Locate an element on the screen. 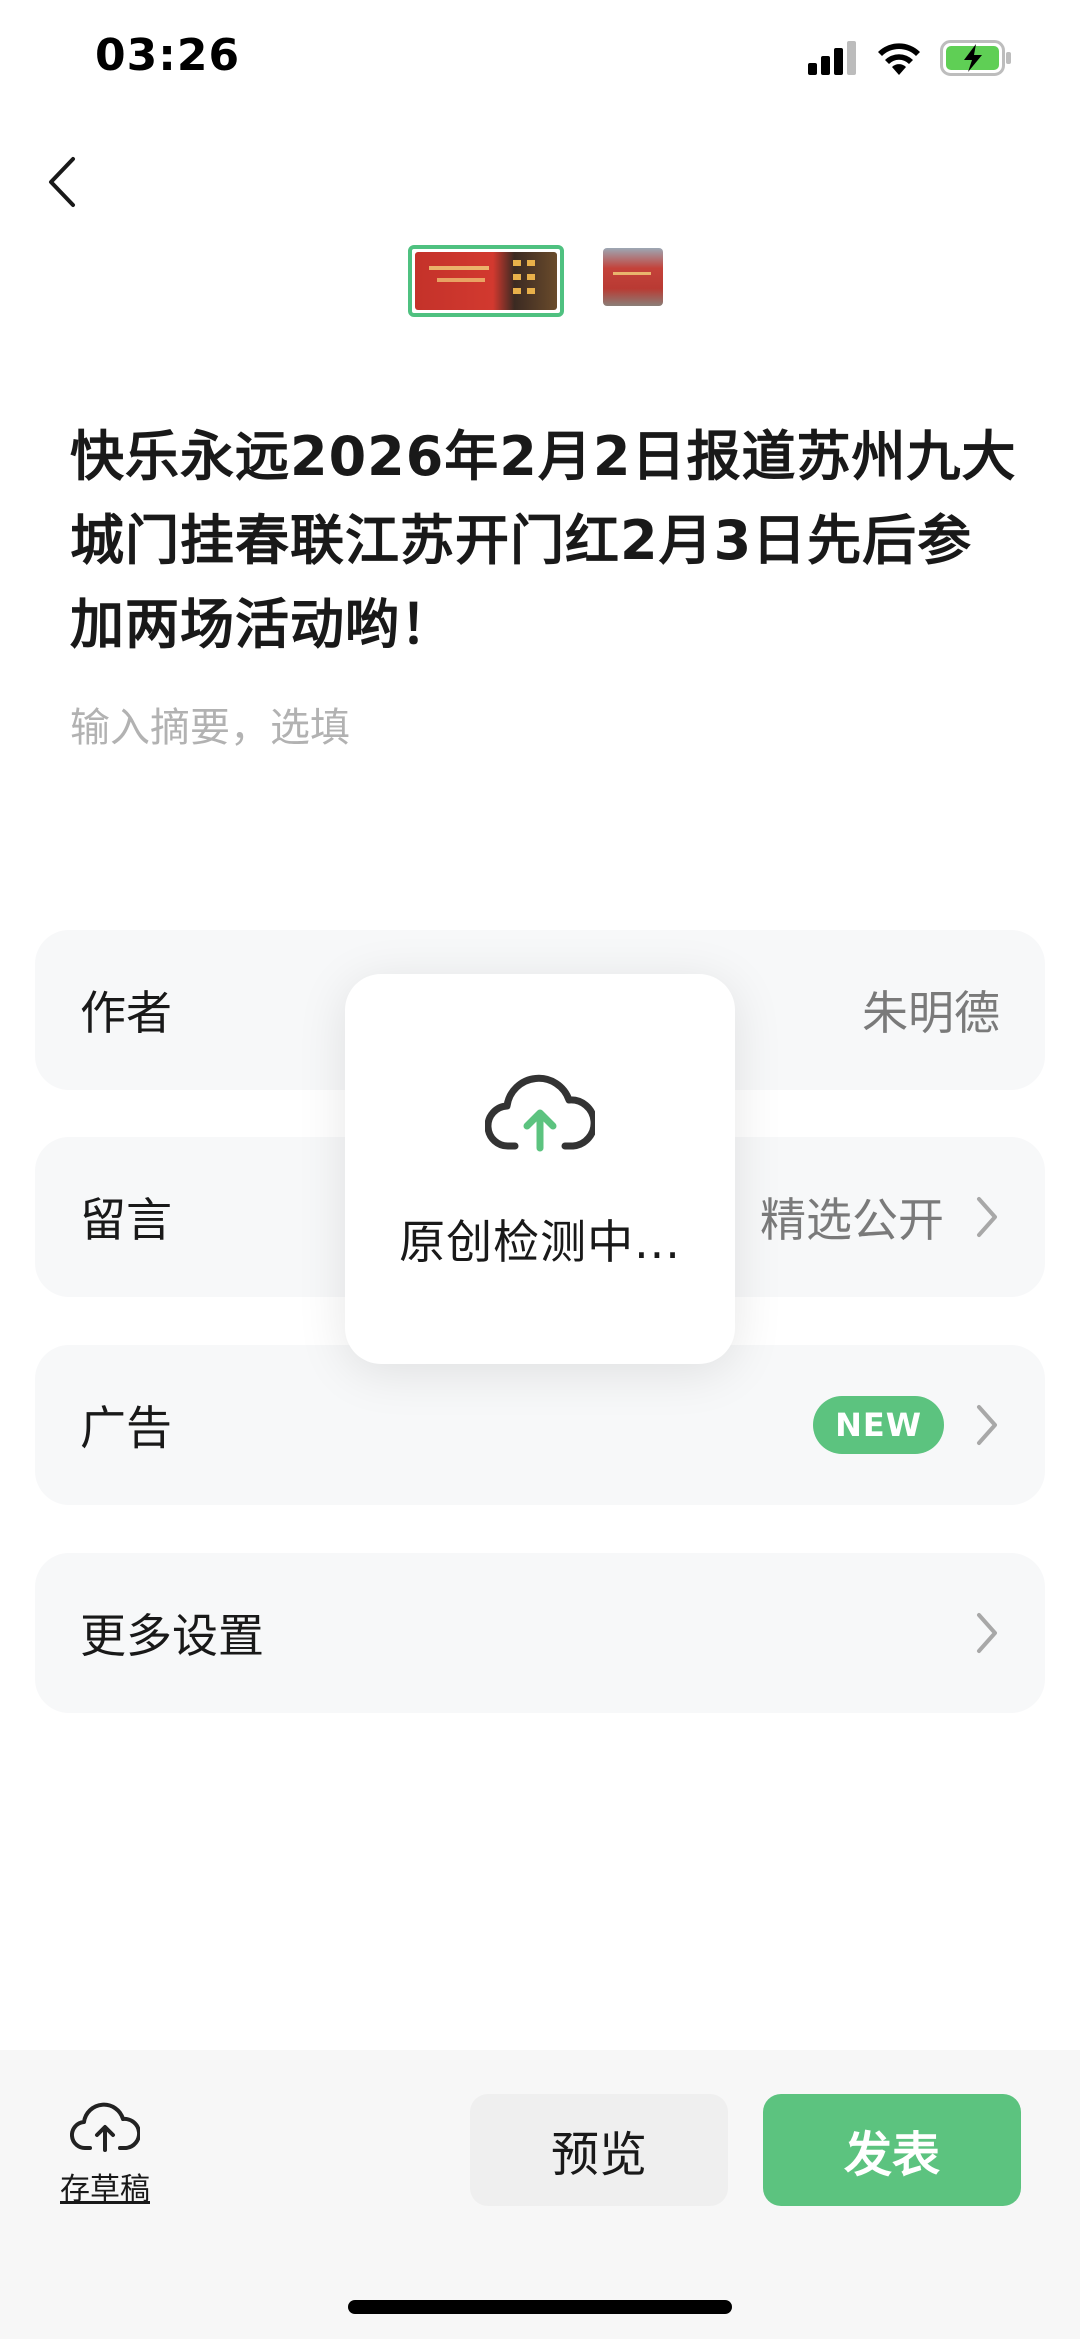 The width and height of the screenshot is (1080, 2339). back-button is located at coordinates (62, 182).